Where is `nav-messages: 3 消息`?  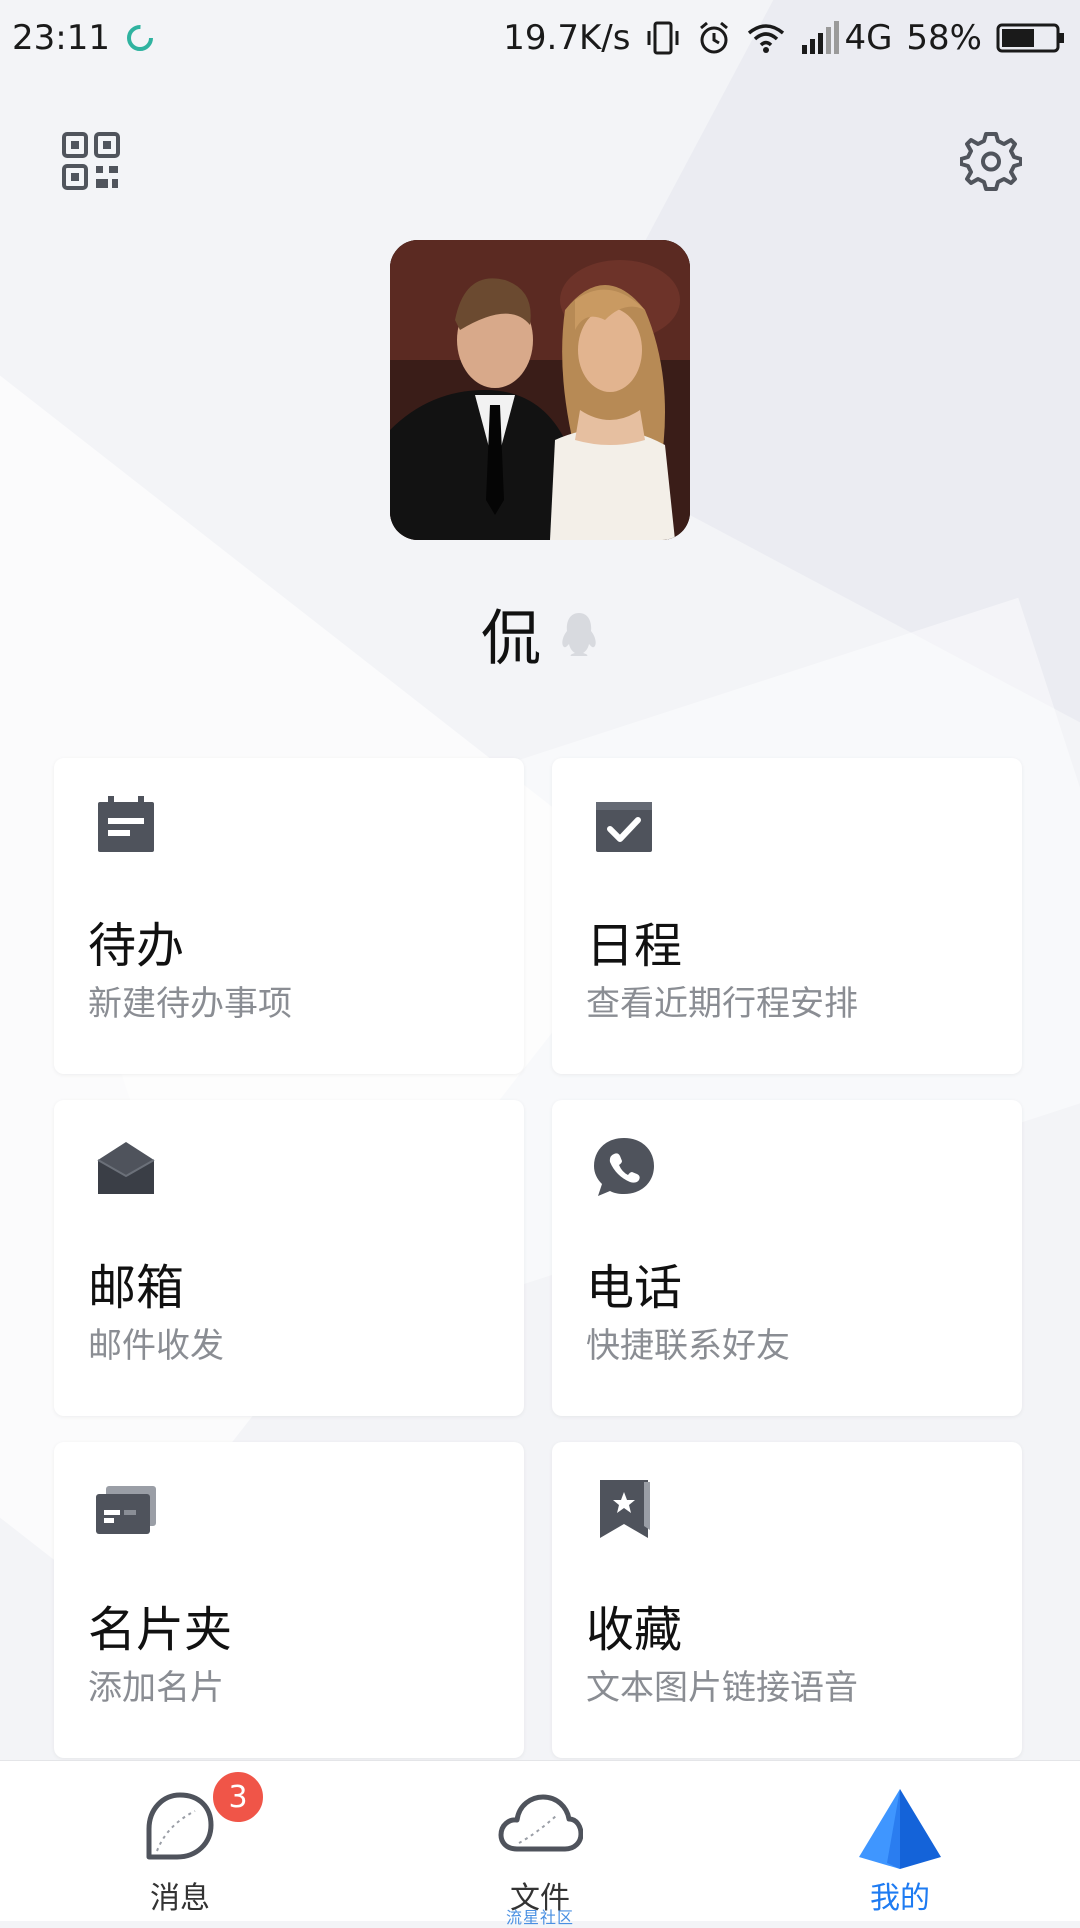
nav-messages: 3 消息 is located at coordinates (180, 1841).